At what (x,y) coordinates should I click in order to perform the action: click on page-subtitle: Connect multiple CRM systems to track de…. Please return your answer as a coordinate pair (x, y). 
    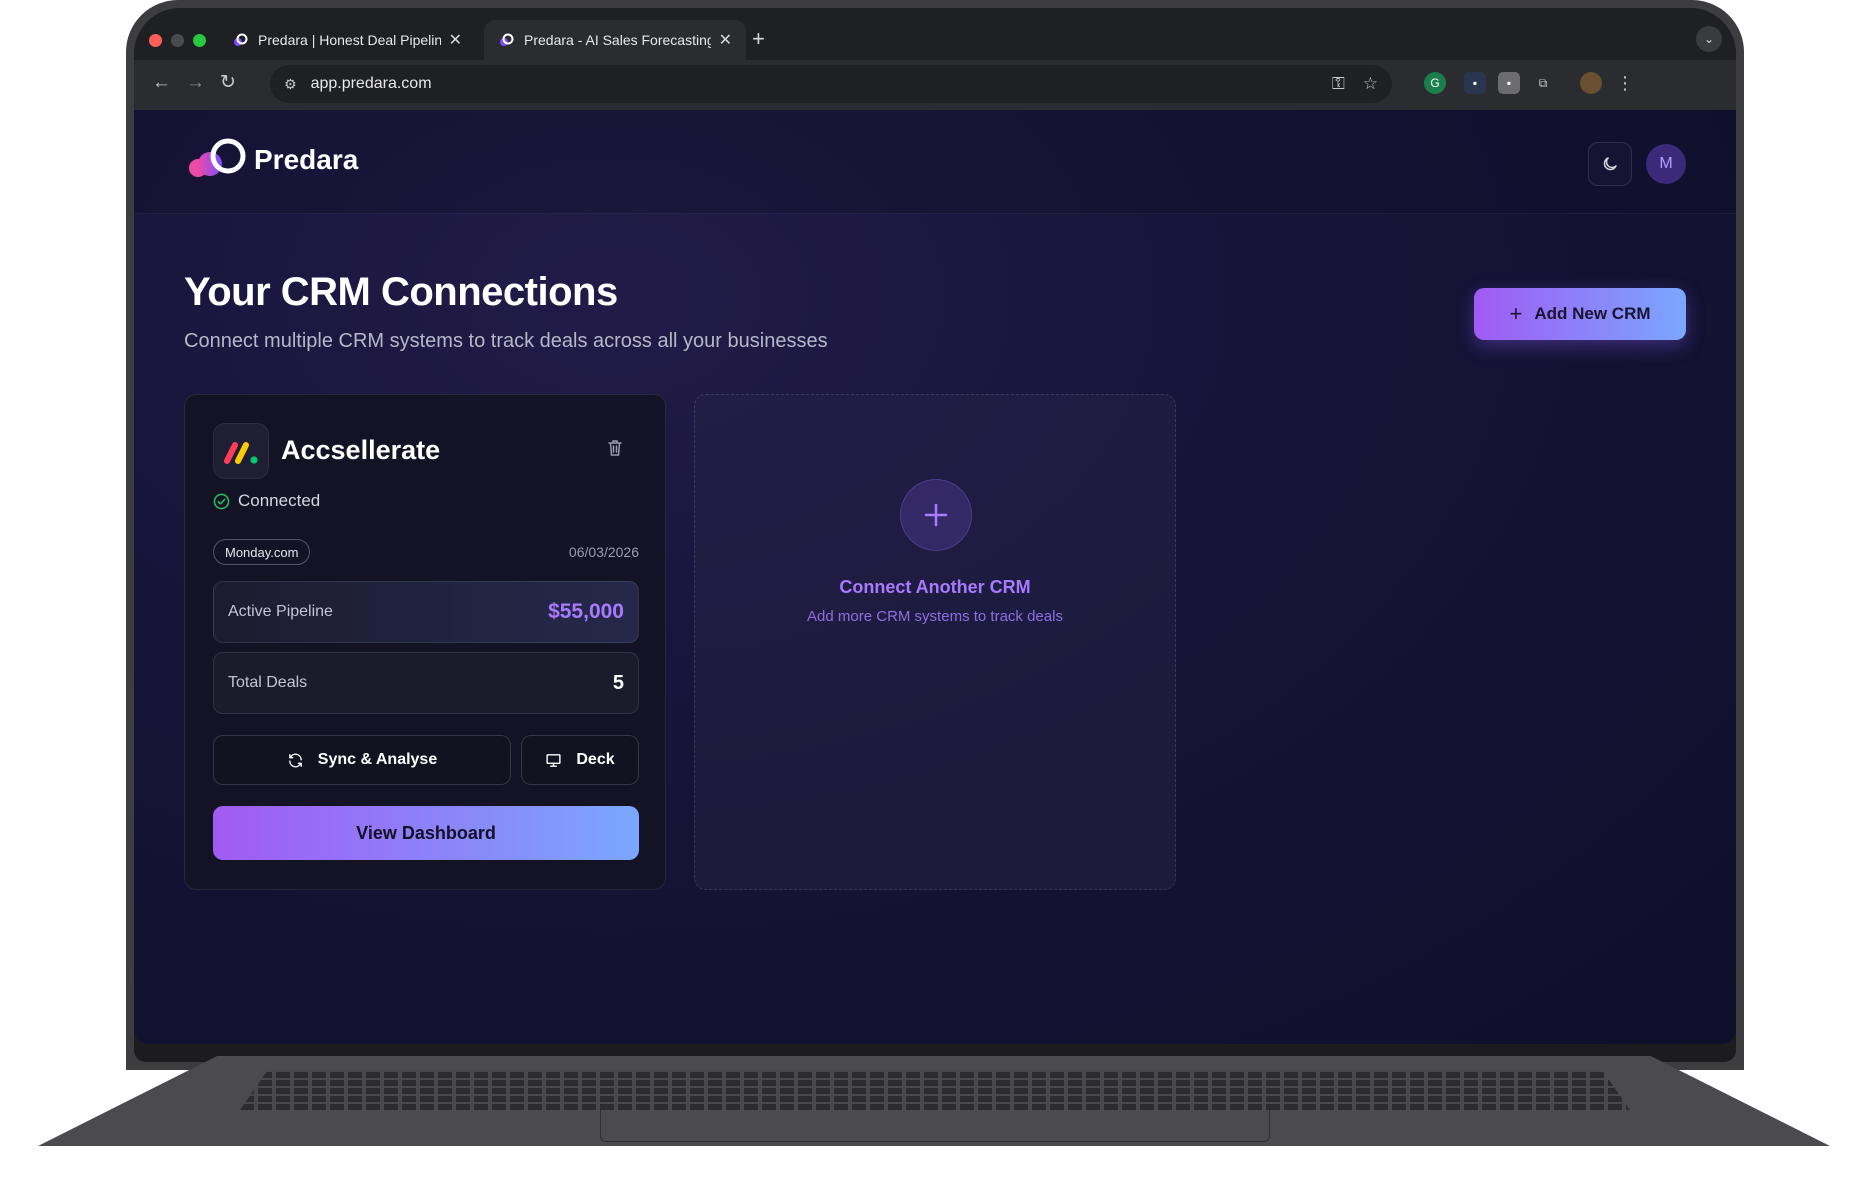
    Looking at the image, I should click on (506, 341).